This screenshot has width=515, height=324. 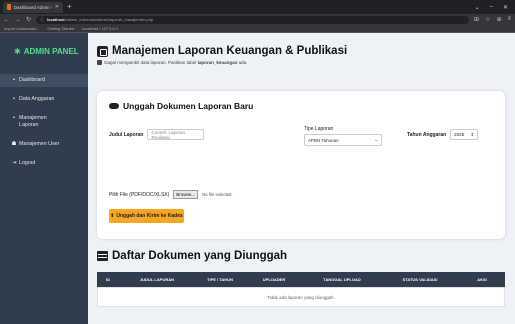 I want to click on gear-icon: ✱, so click(x=17, y=51).